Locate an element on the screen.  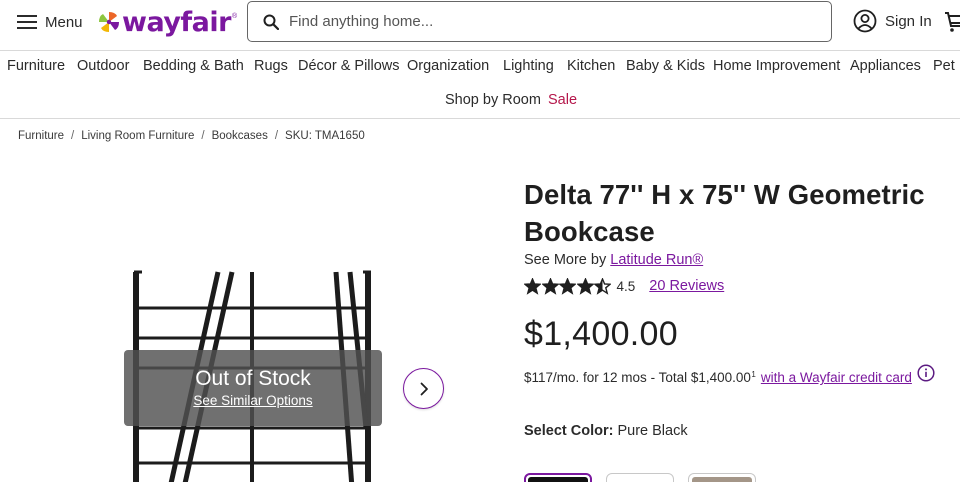
product-price: $1,400.00 is located at coordinates (601, 334).